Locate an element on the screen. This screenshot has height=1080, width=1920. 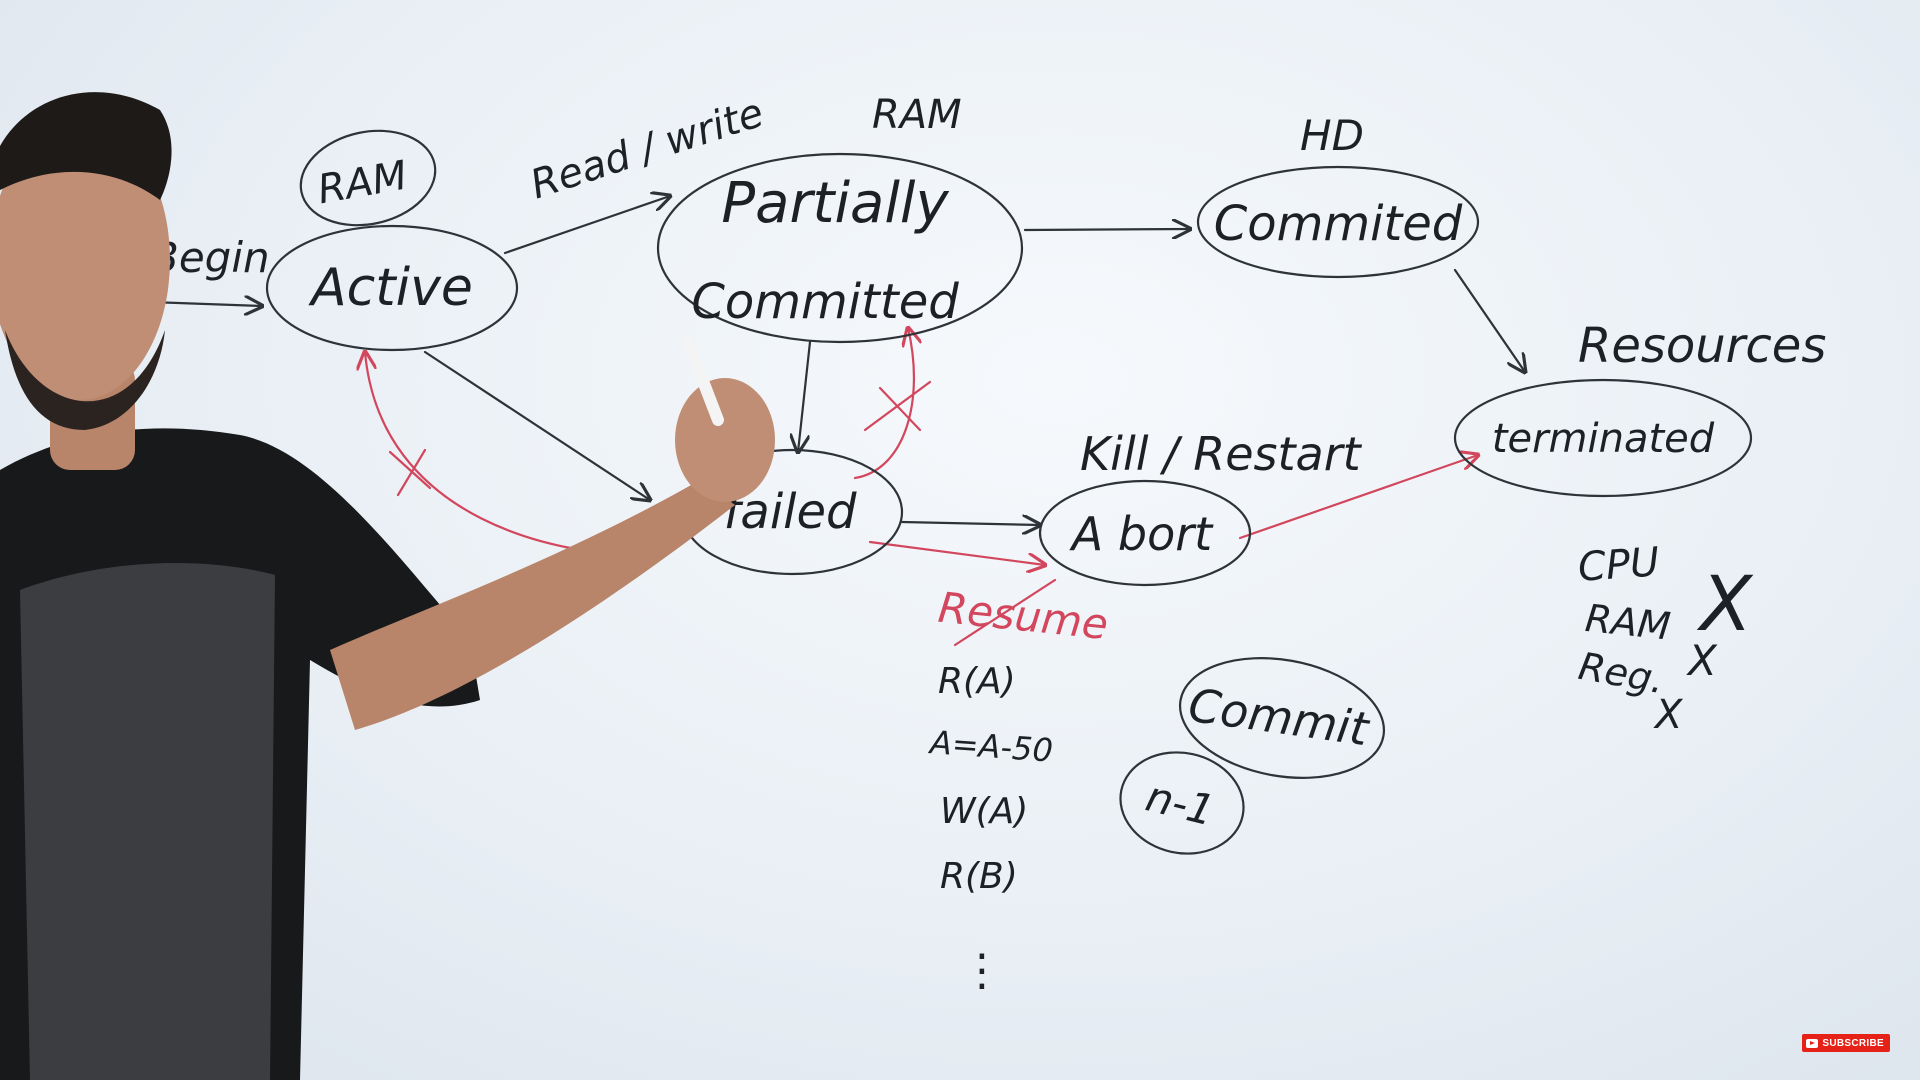
state-commit-label: Commit is located at coordinates (1279, 717).